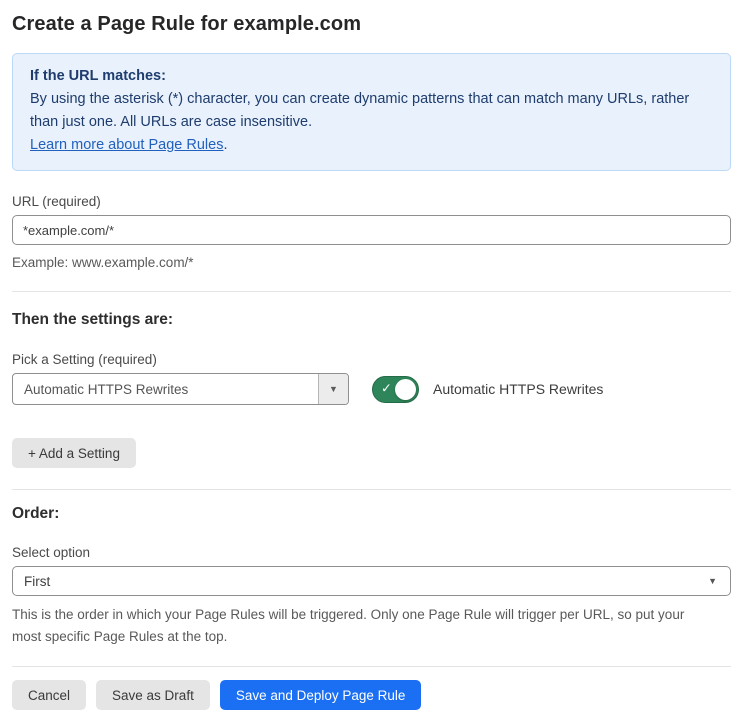  I want to click on setting-picker-label: Pick a Setting (required), so click(84, 359).